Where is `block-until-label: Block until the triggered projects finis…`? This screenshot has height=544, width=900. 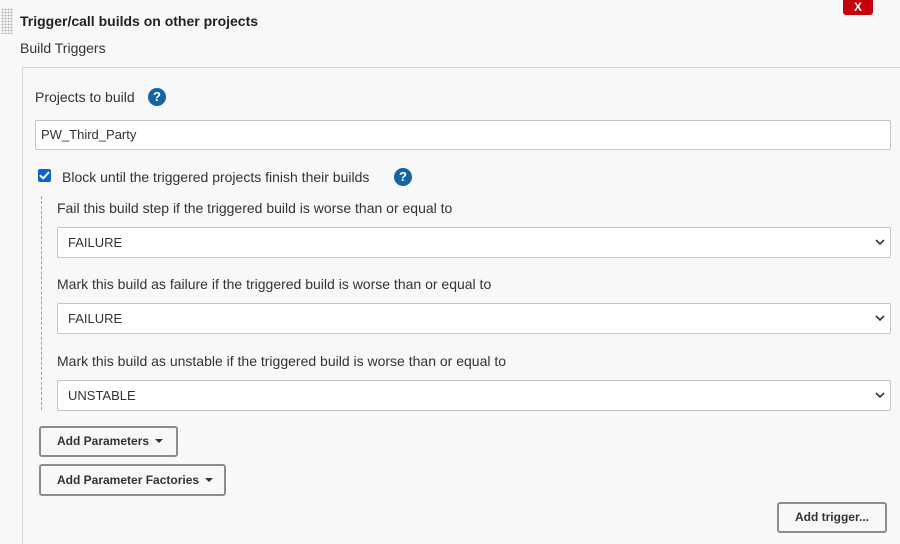 block-until-label: Block until the triggered projects finis… is located at coordinates (216, 177).